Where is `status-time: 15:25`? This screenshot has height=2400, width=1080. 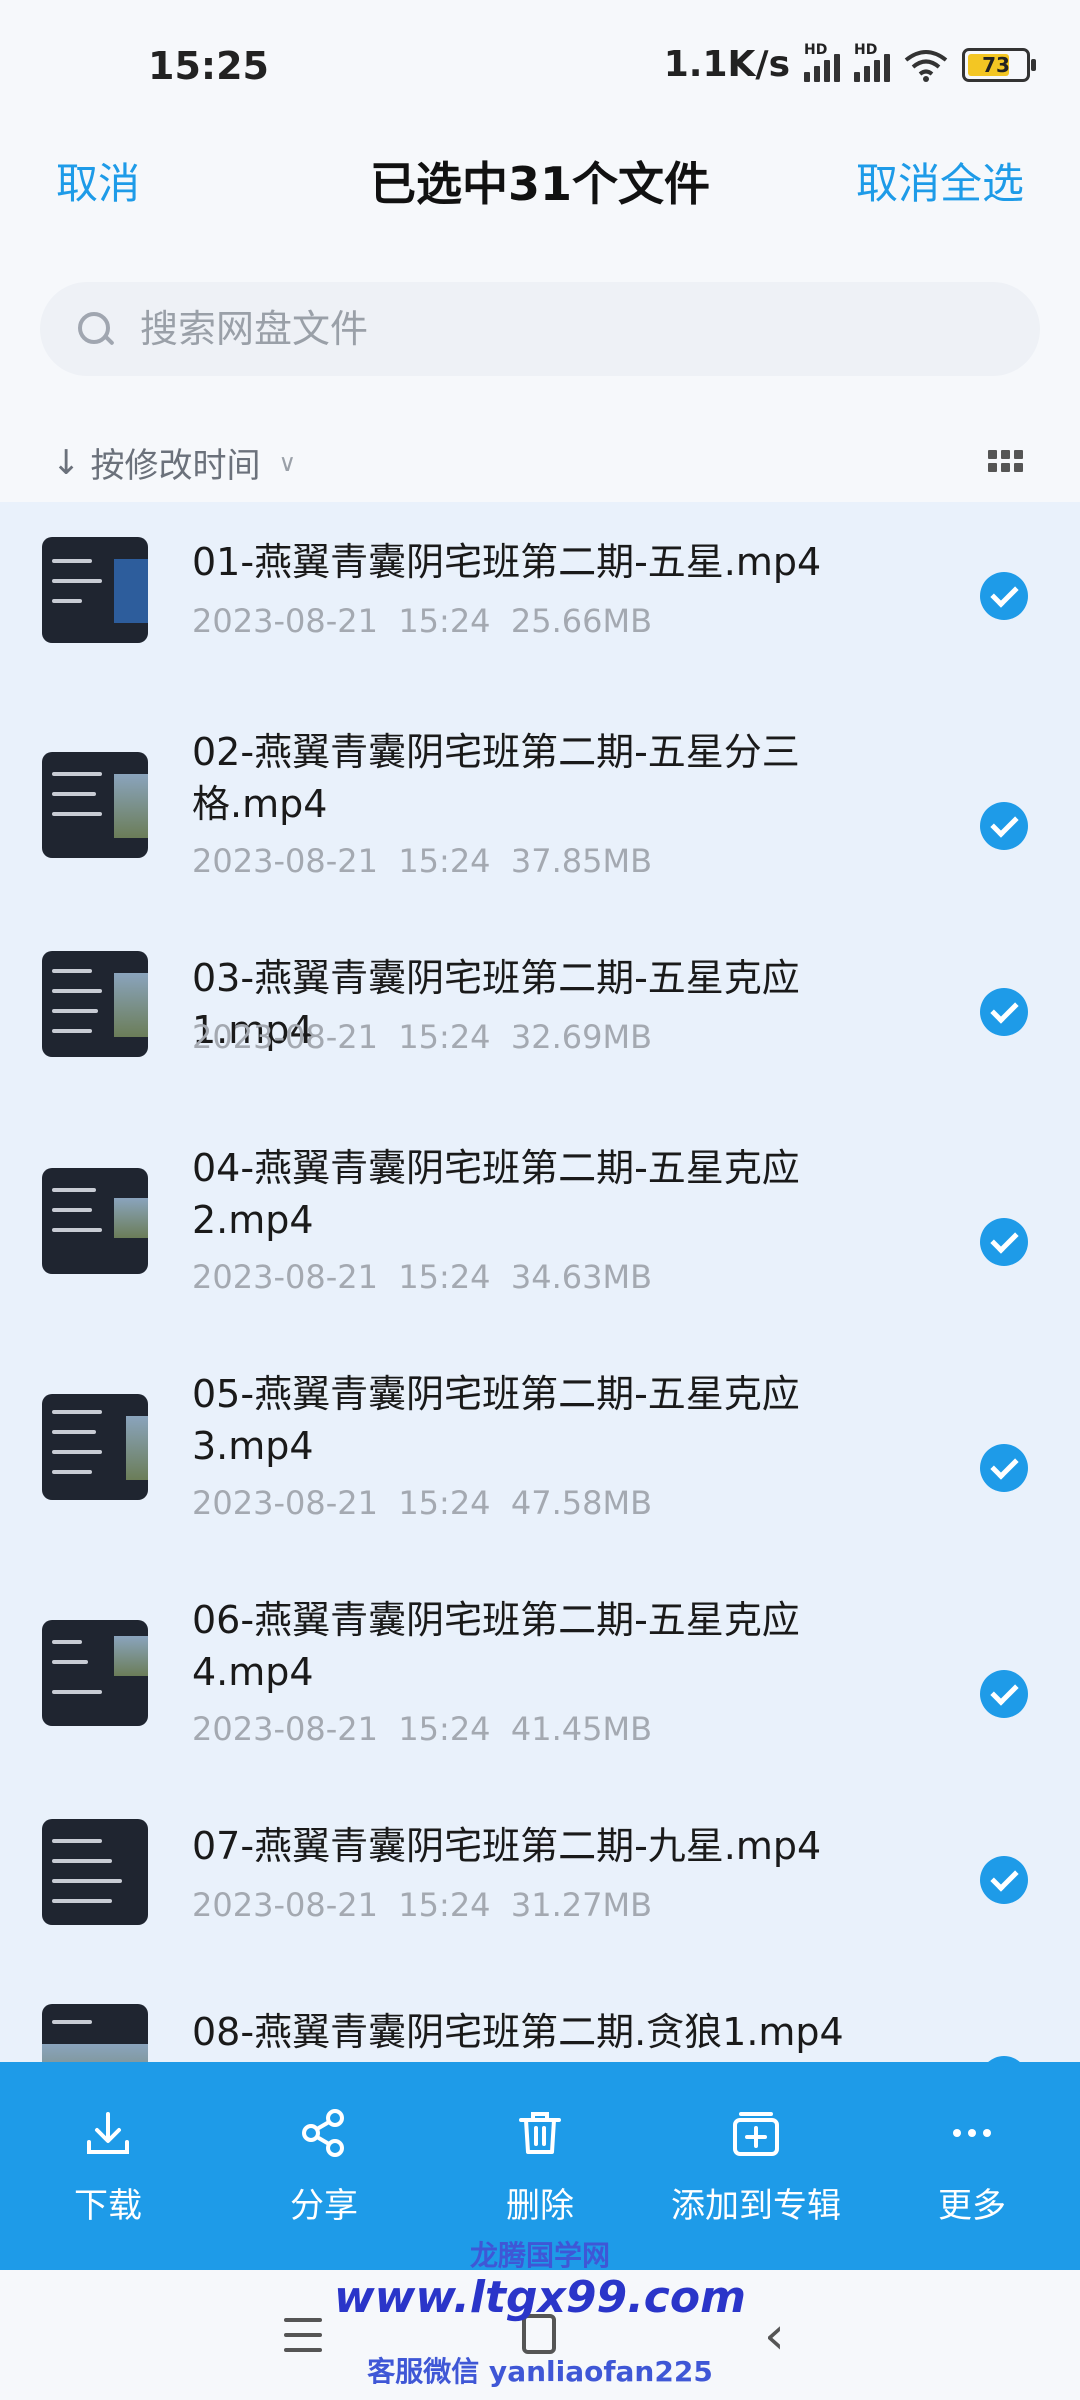 status-time: 15:25 is located at coordinates (208, 66).